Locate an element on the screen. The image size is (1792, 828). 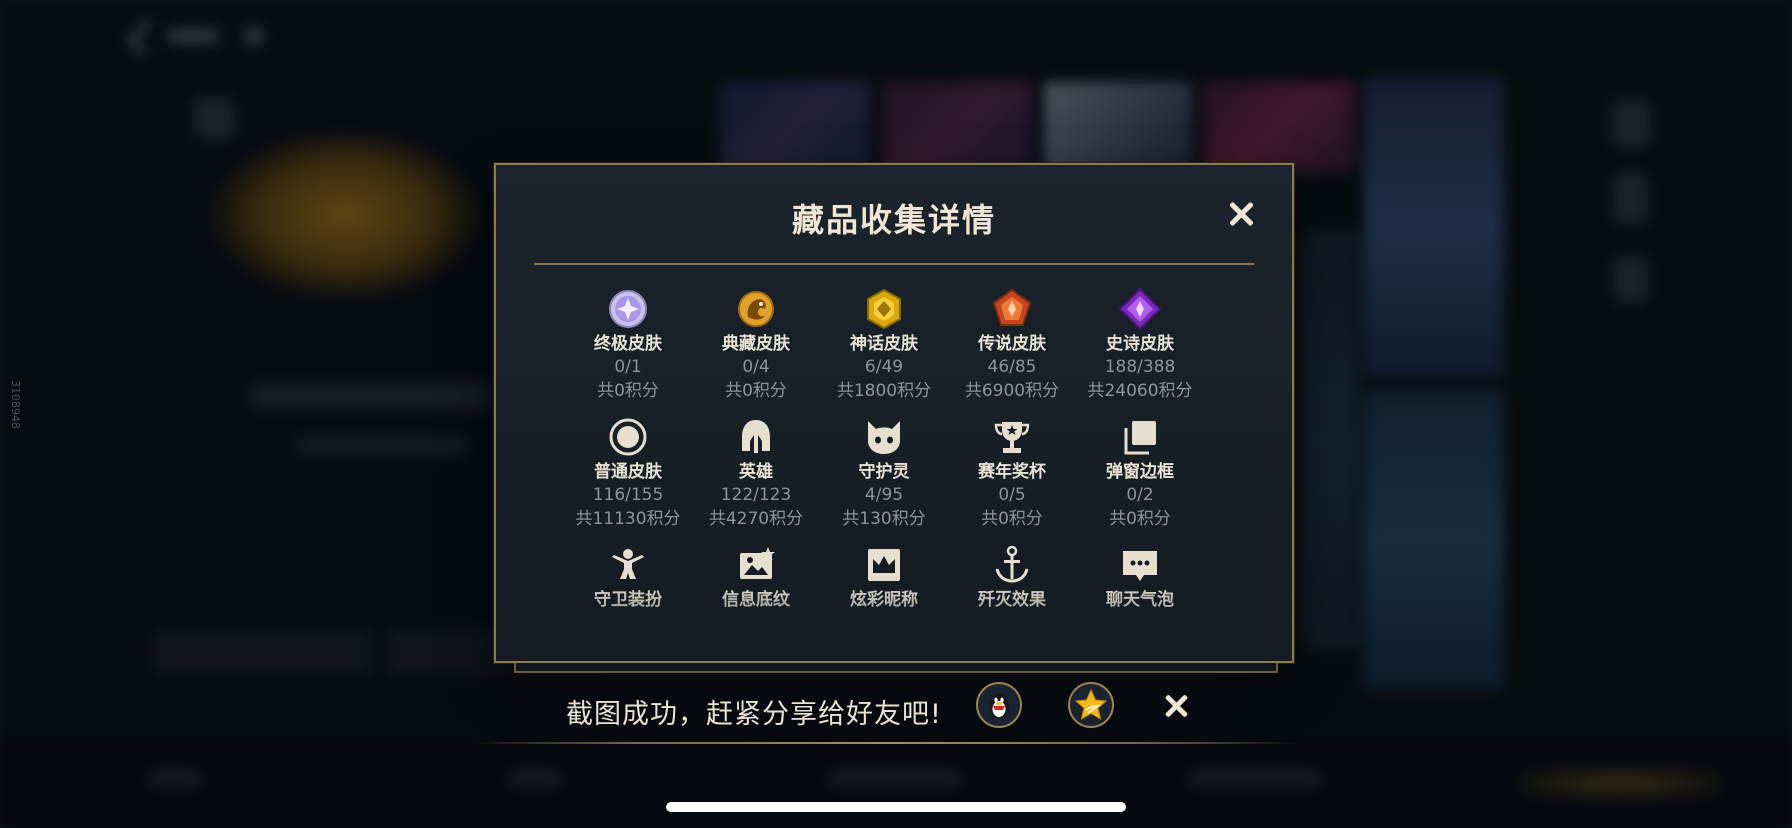
epic-skin-icon is located at coordinates (1140, 309).